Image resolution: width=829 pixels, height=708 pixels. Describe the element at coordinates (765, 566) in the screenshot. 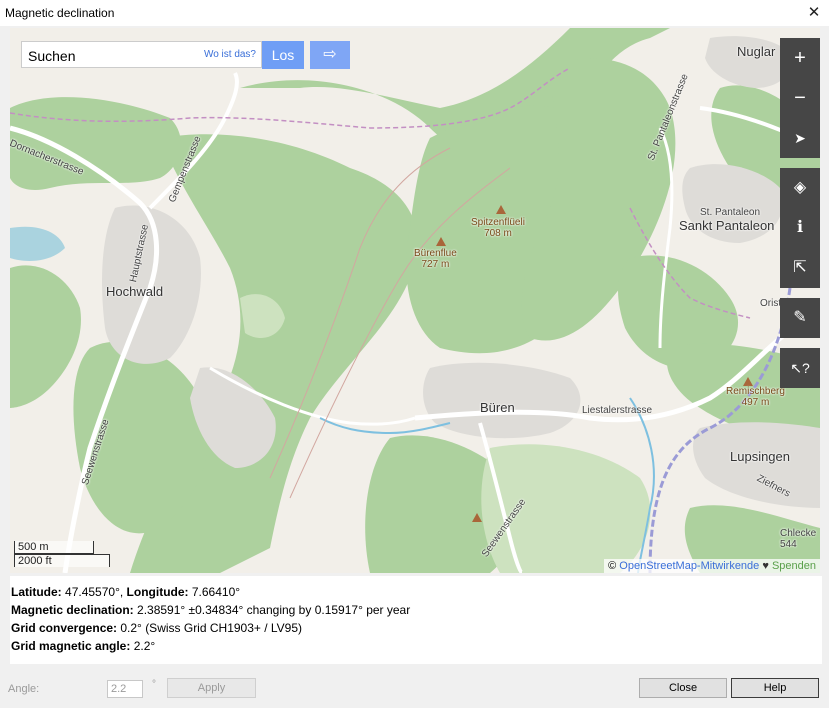

I see `heart-icon: ♥` at that location.